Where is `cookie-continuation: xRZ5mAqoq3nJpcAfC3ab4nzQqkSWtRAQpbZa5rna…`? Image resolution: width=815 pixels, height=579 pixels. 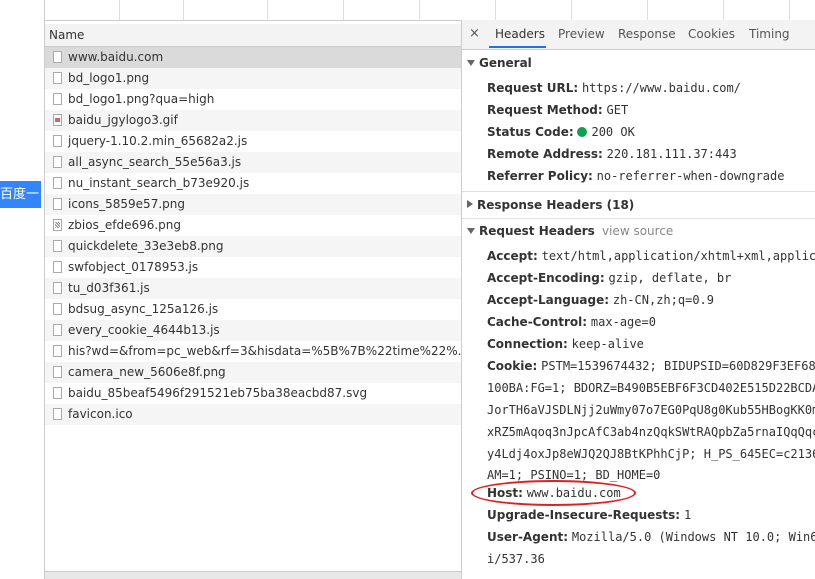 cookie-continuation: xRZ5mAqoq3nJpcAfC3ab4nzQqkSWtRAQpbZa5rna… is located at coordinates (651, 432).